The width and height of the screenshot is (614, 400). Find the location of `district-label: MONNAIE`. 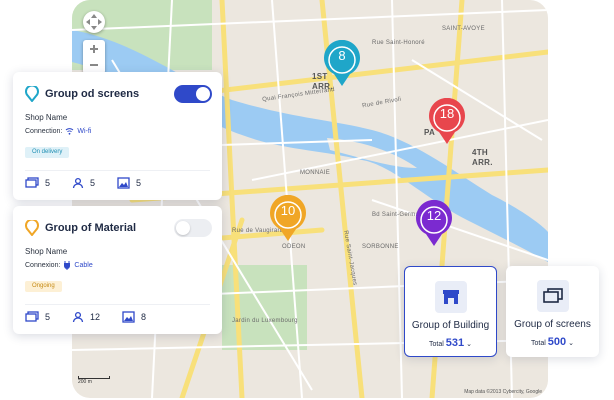

district-label: MONNAIE is located at coordinates (315, 173).